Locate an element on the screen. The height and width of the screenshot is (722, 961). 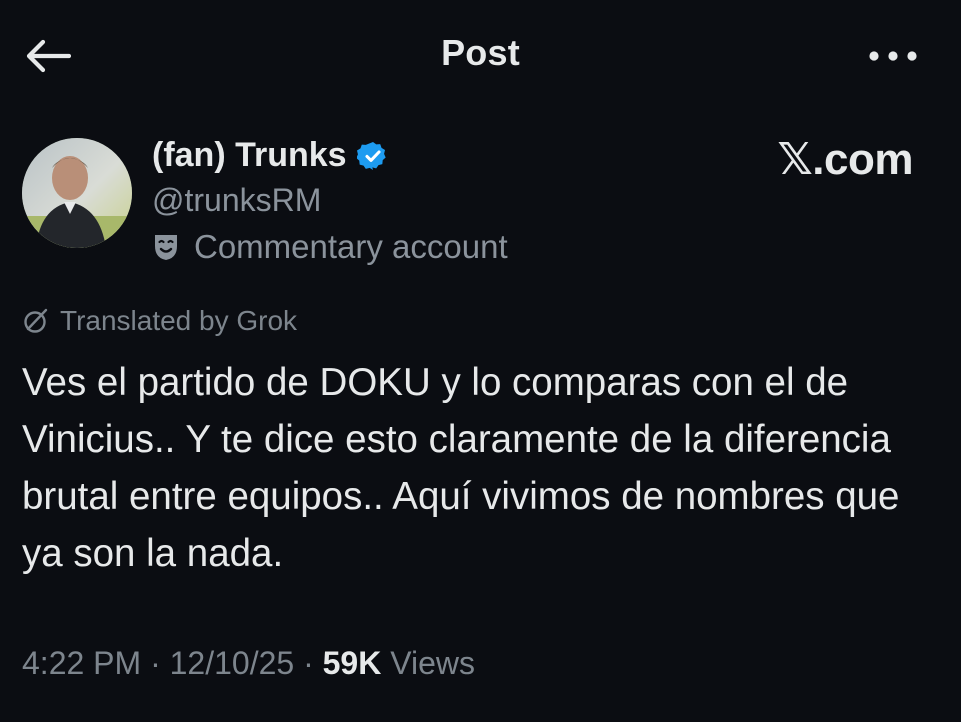
author-name-row: (fan) Trunks is located at coordinates (270, 155).